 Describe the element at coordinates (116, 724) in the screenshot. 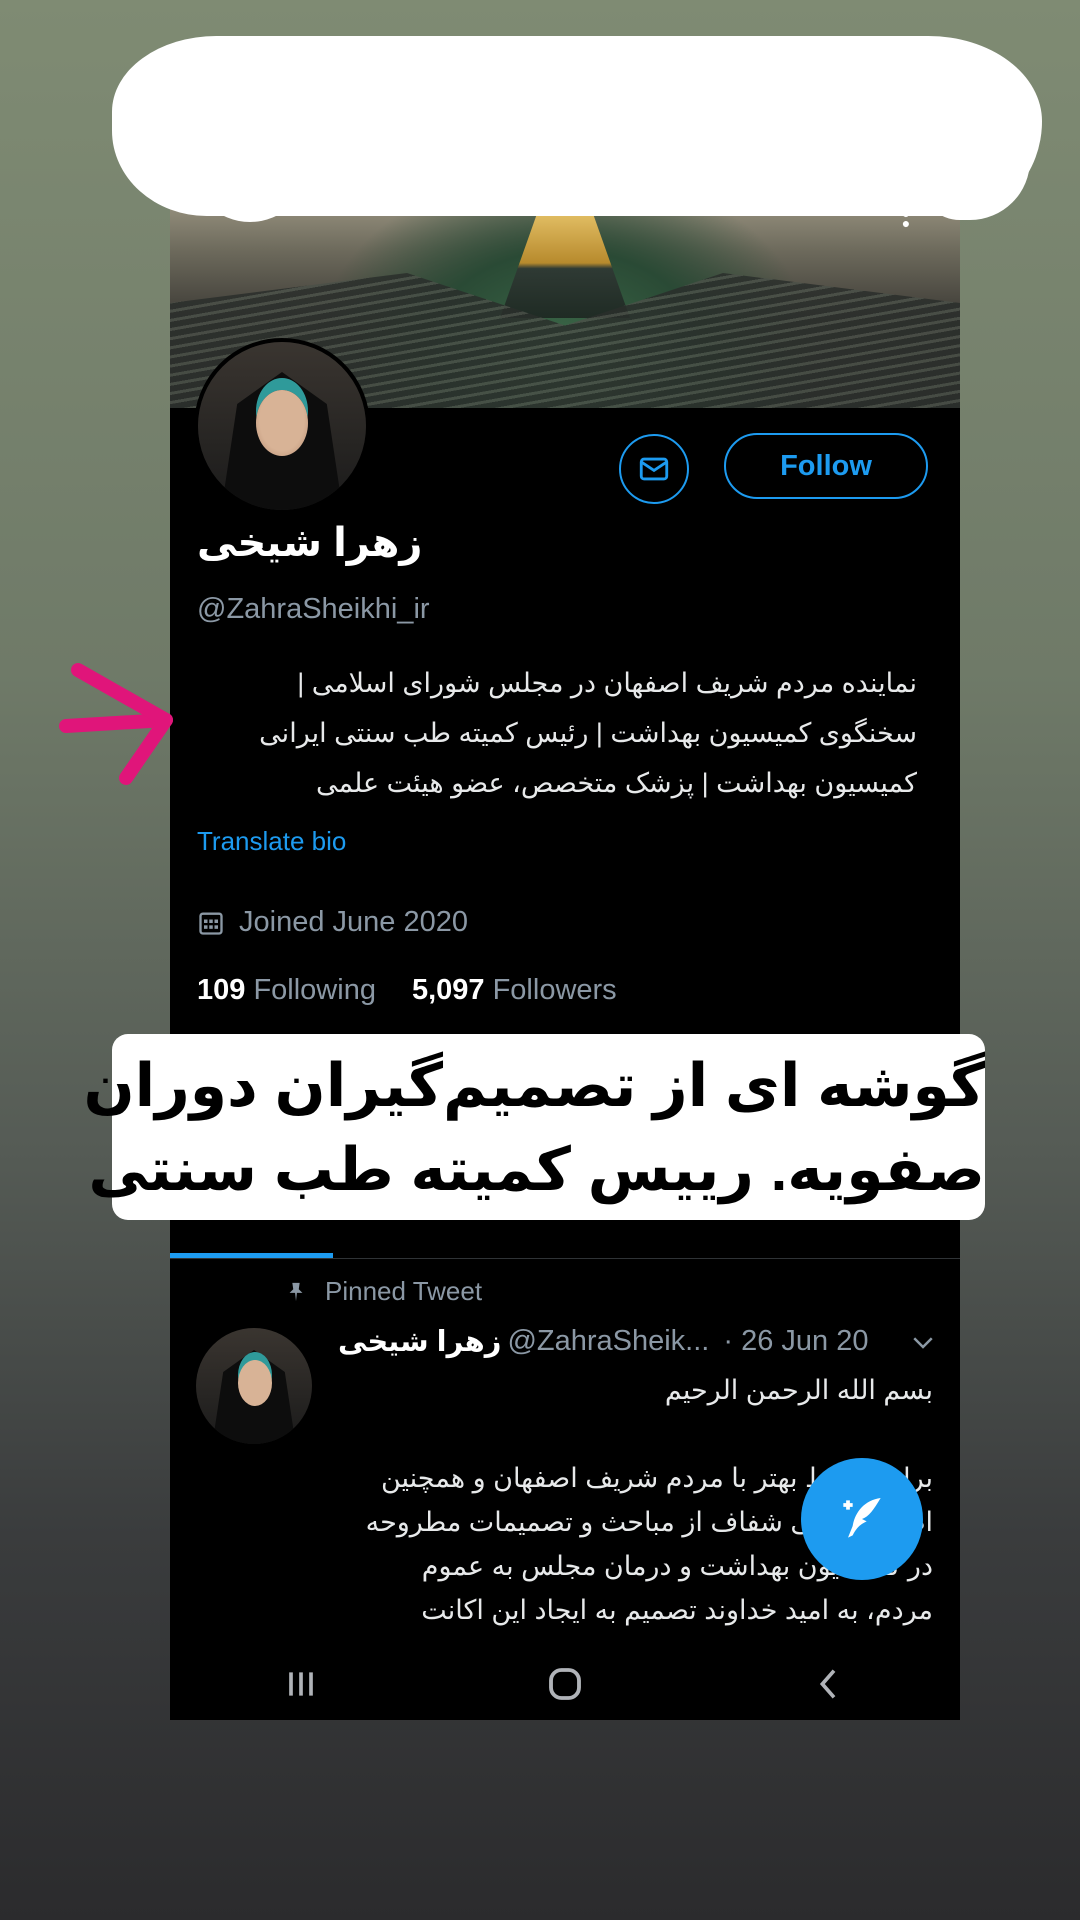

I see `annotation-arrow-icon` at that location.